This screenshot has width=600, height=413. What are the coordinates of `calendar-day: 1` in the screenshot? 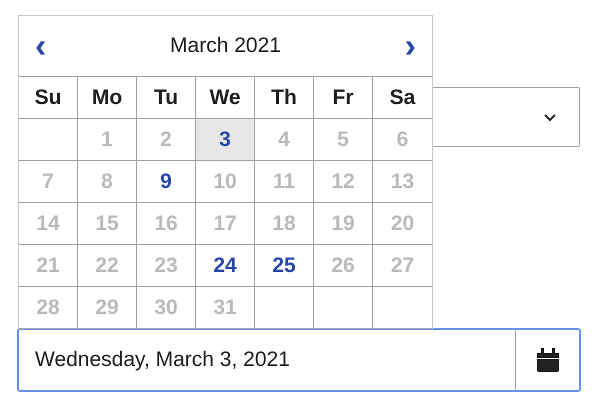 It's located at (107, 140).